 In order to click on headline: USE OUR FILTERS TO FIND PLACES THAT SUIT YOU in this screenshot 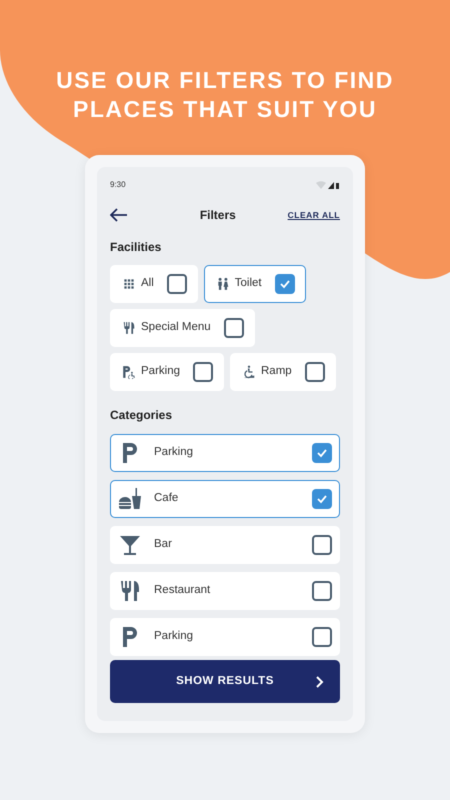, I will do `click(225, 95)`.